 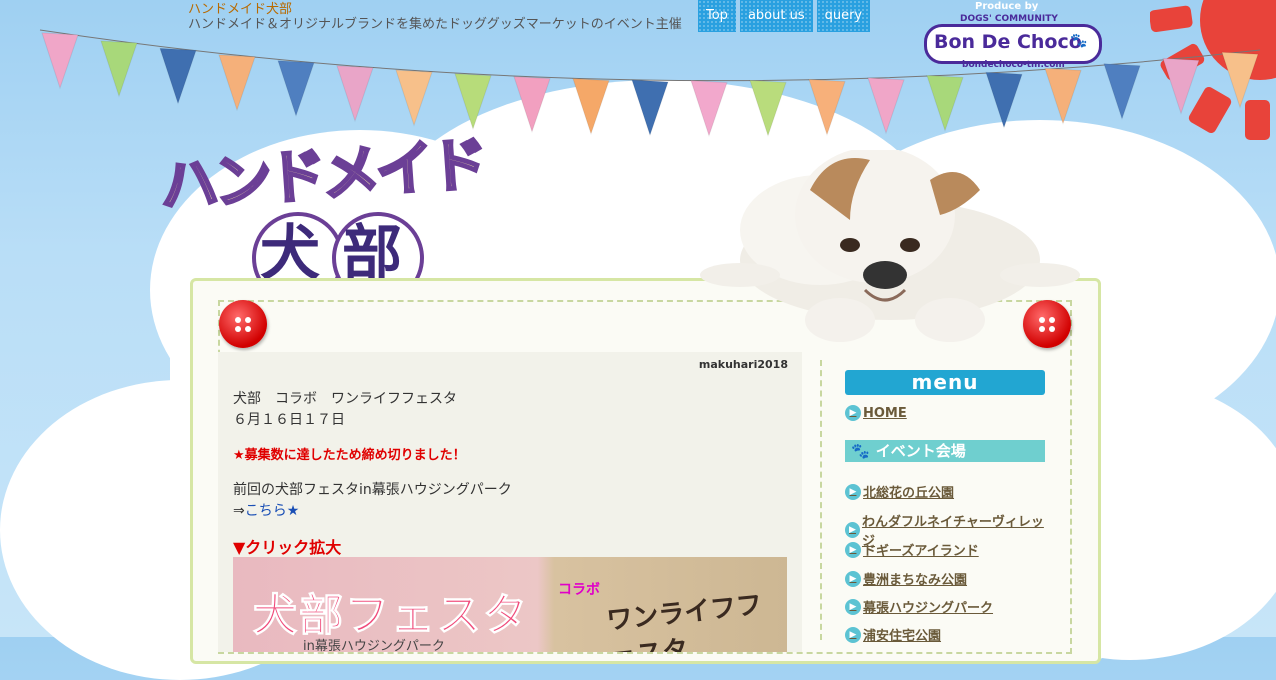 I want to click on sidebar-item-label: 幕張ハウジングパーク, so click(x=928, y=608).